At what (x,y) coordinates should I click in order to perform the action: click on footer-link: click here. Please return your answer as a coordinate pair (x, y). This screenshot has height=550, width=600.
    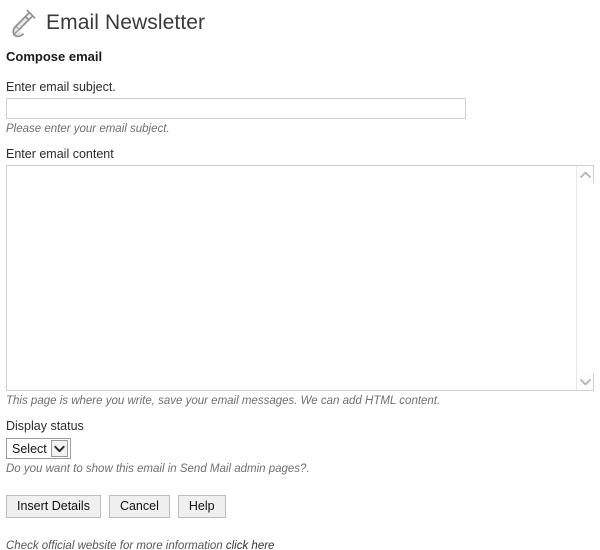
    Looking at the image, I should click on (250, 545).